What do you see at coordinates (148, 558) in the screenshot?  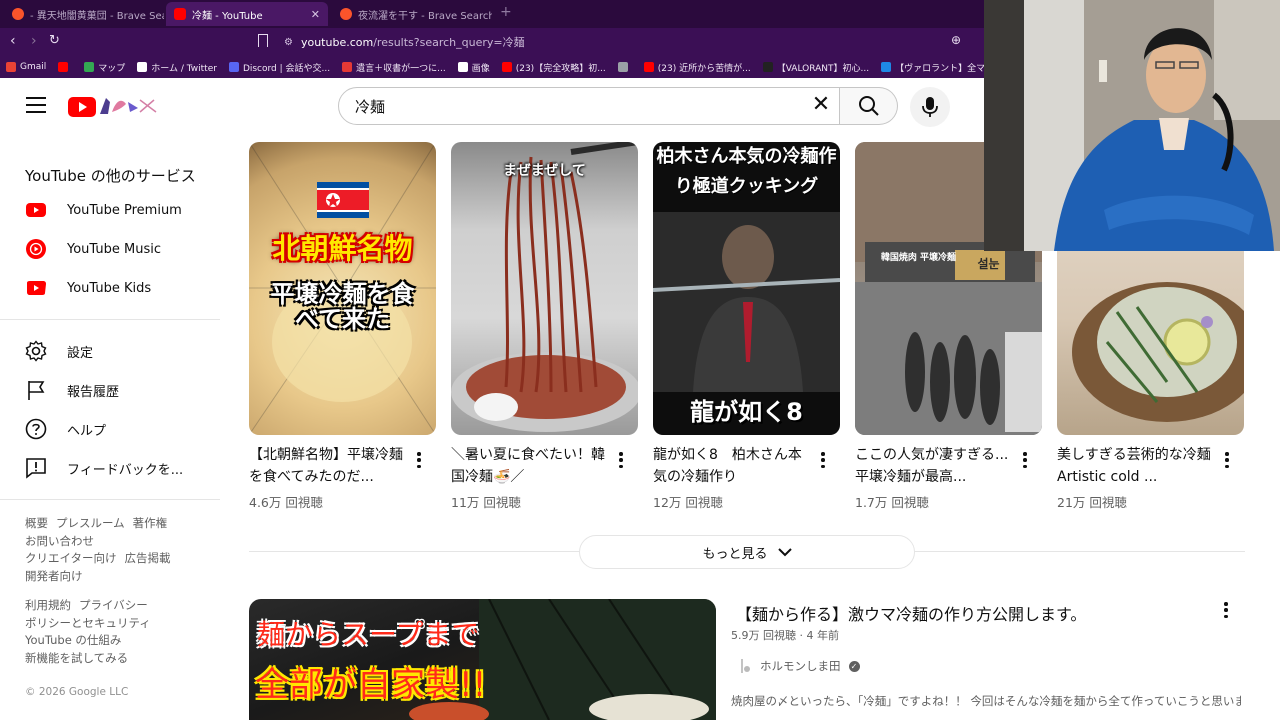 I see `footer-link: 広告掲載` at bounding box center [148, 558].